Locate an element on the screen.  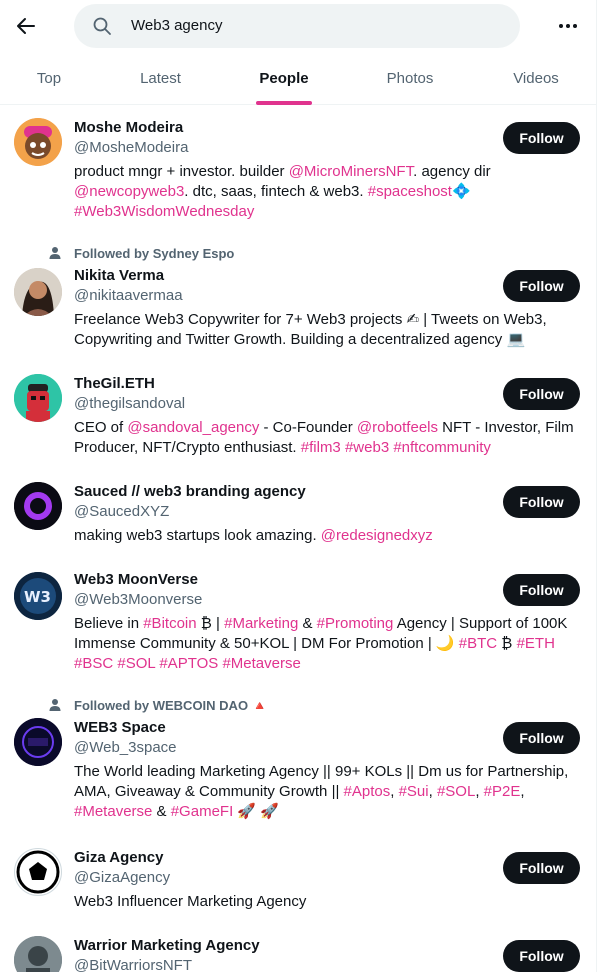
tab-videos: Videos is located at coordinates (536, 79).